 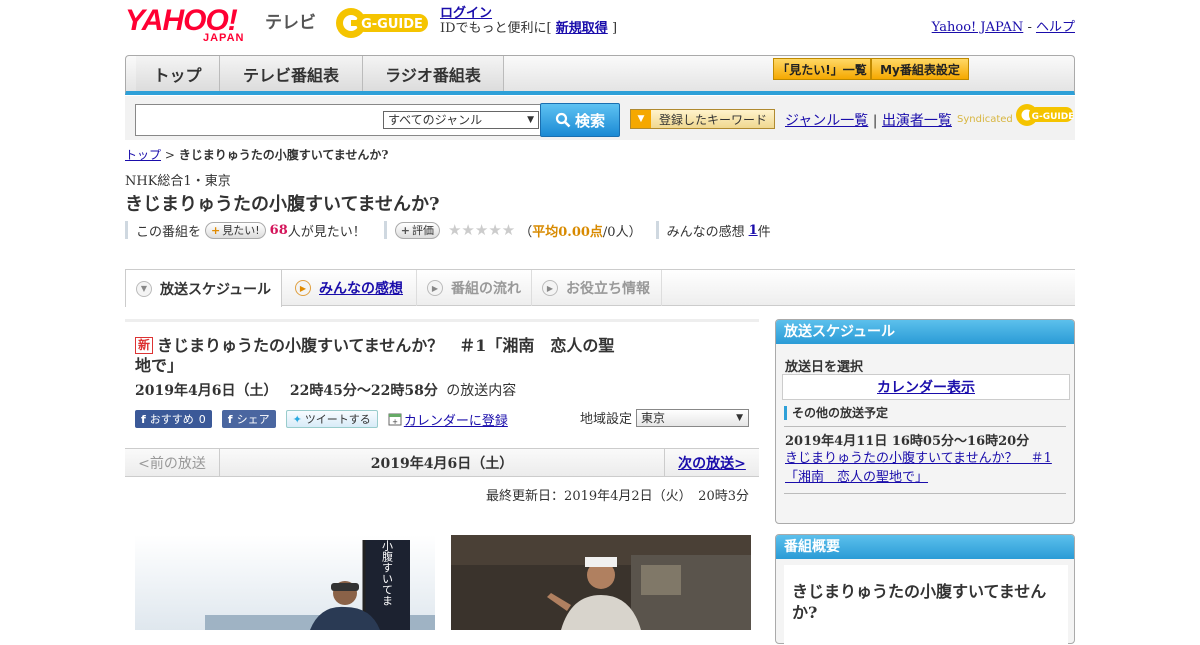 I want to click on summary-body: きじまりゅうたの小腹すいてませんか?, so click(x=926, y=605).